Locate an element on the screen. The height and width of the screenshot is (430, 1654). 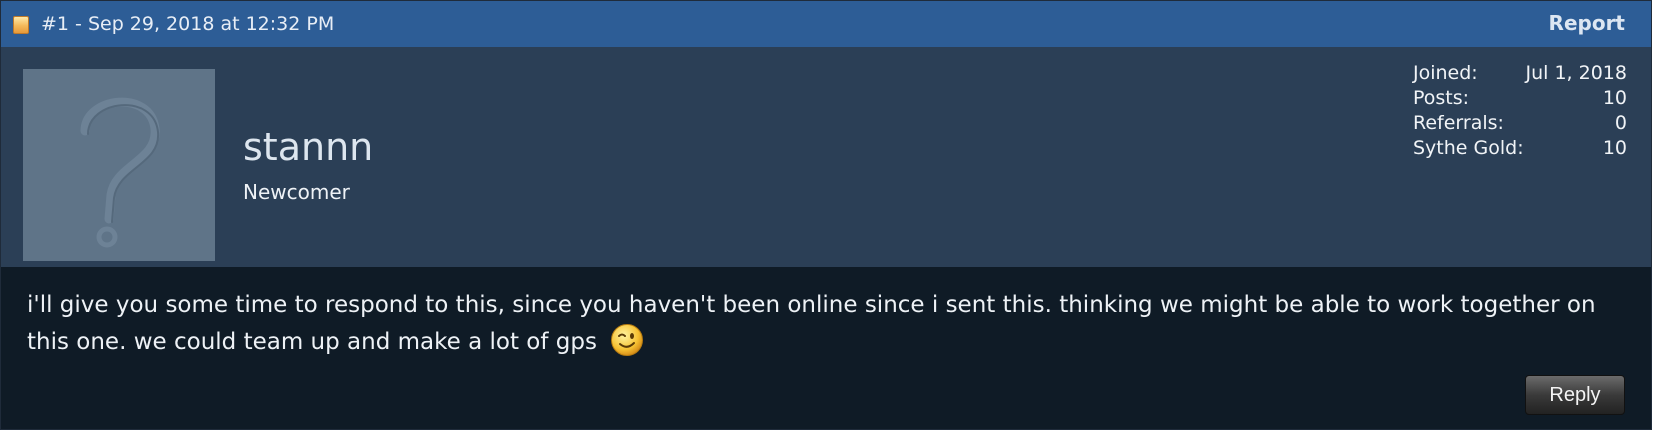
stat-label: Posts: is located at coordinates (1441, 98).